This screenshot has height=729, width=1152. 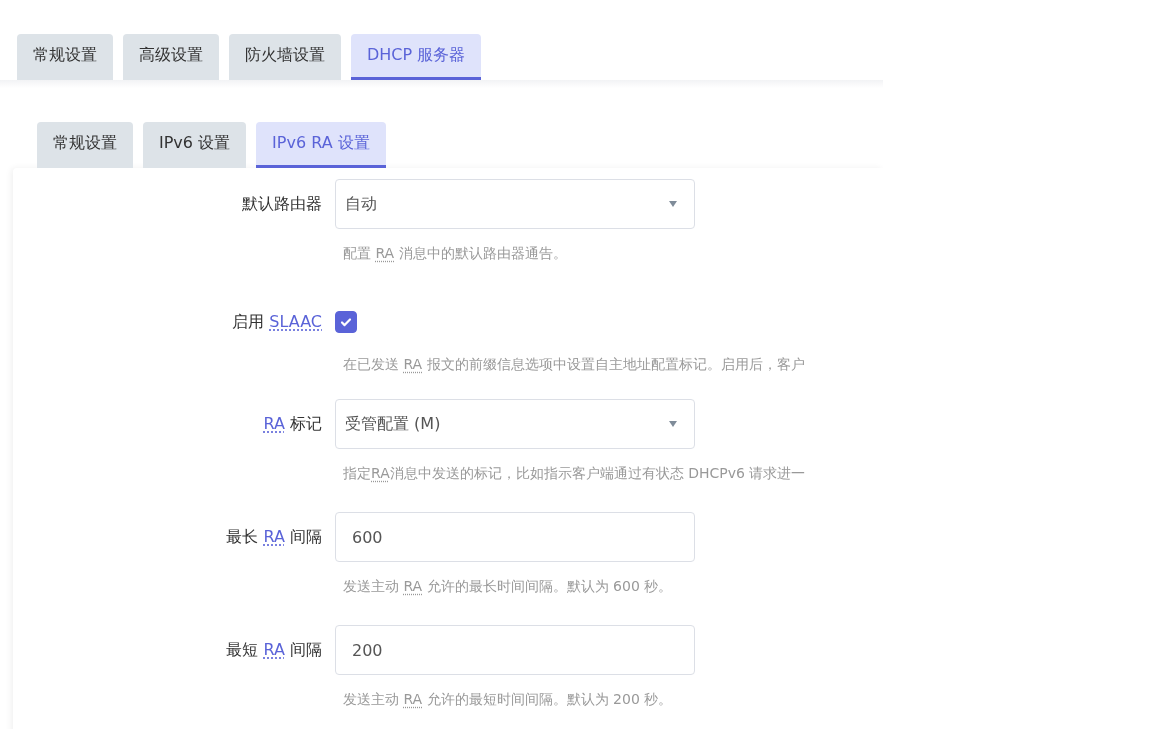 I want to click on field-label: 启用 SLAAC, so click(x=277, y=322).